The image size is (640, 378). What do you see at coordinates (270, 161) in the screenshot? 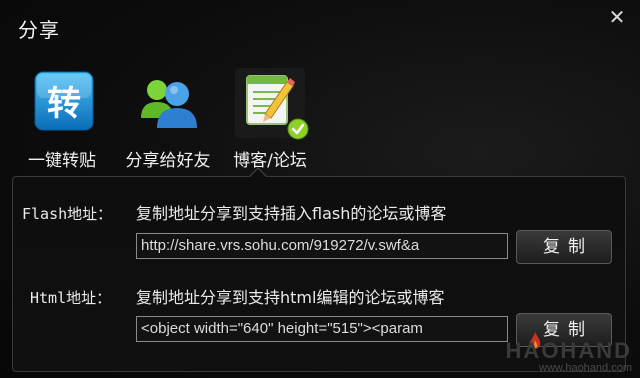
I see `share-option-label: 博客/论坛` at bounding box center [270, 161].